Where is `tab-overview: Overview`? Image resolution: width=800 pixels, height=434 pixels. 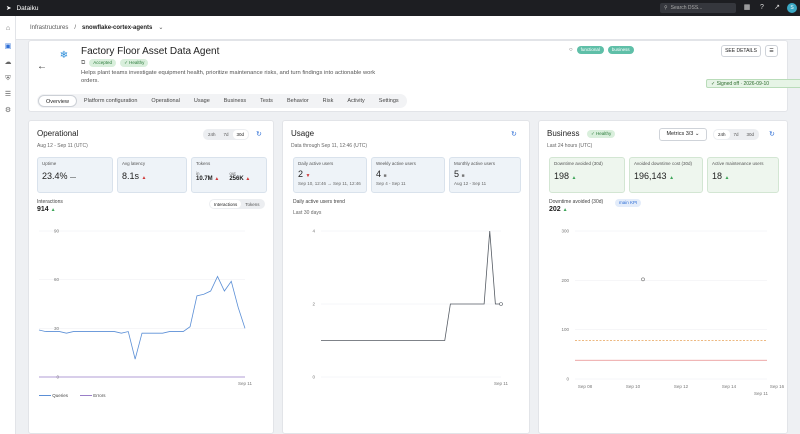 tab-overview: Overview is located at coordinates (57, 101).